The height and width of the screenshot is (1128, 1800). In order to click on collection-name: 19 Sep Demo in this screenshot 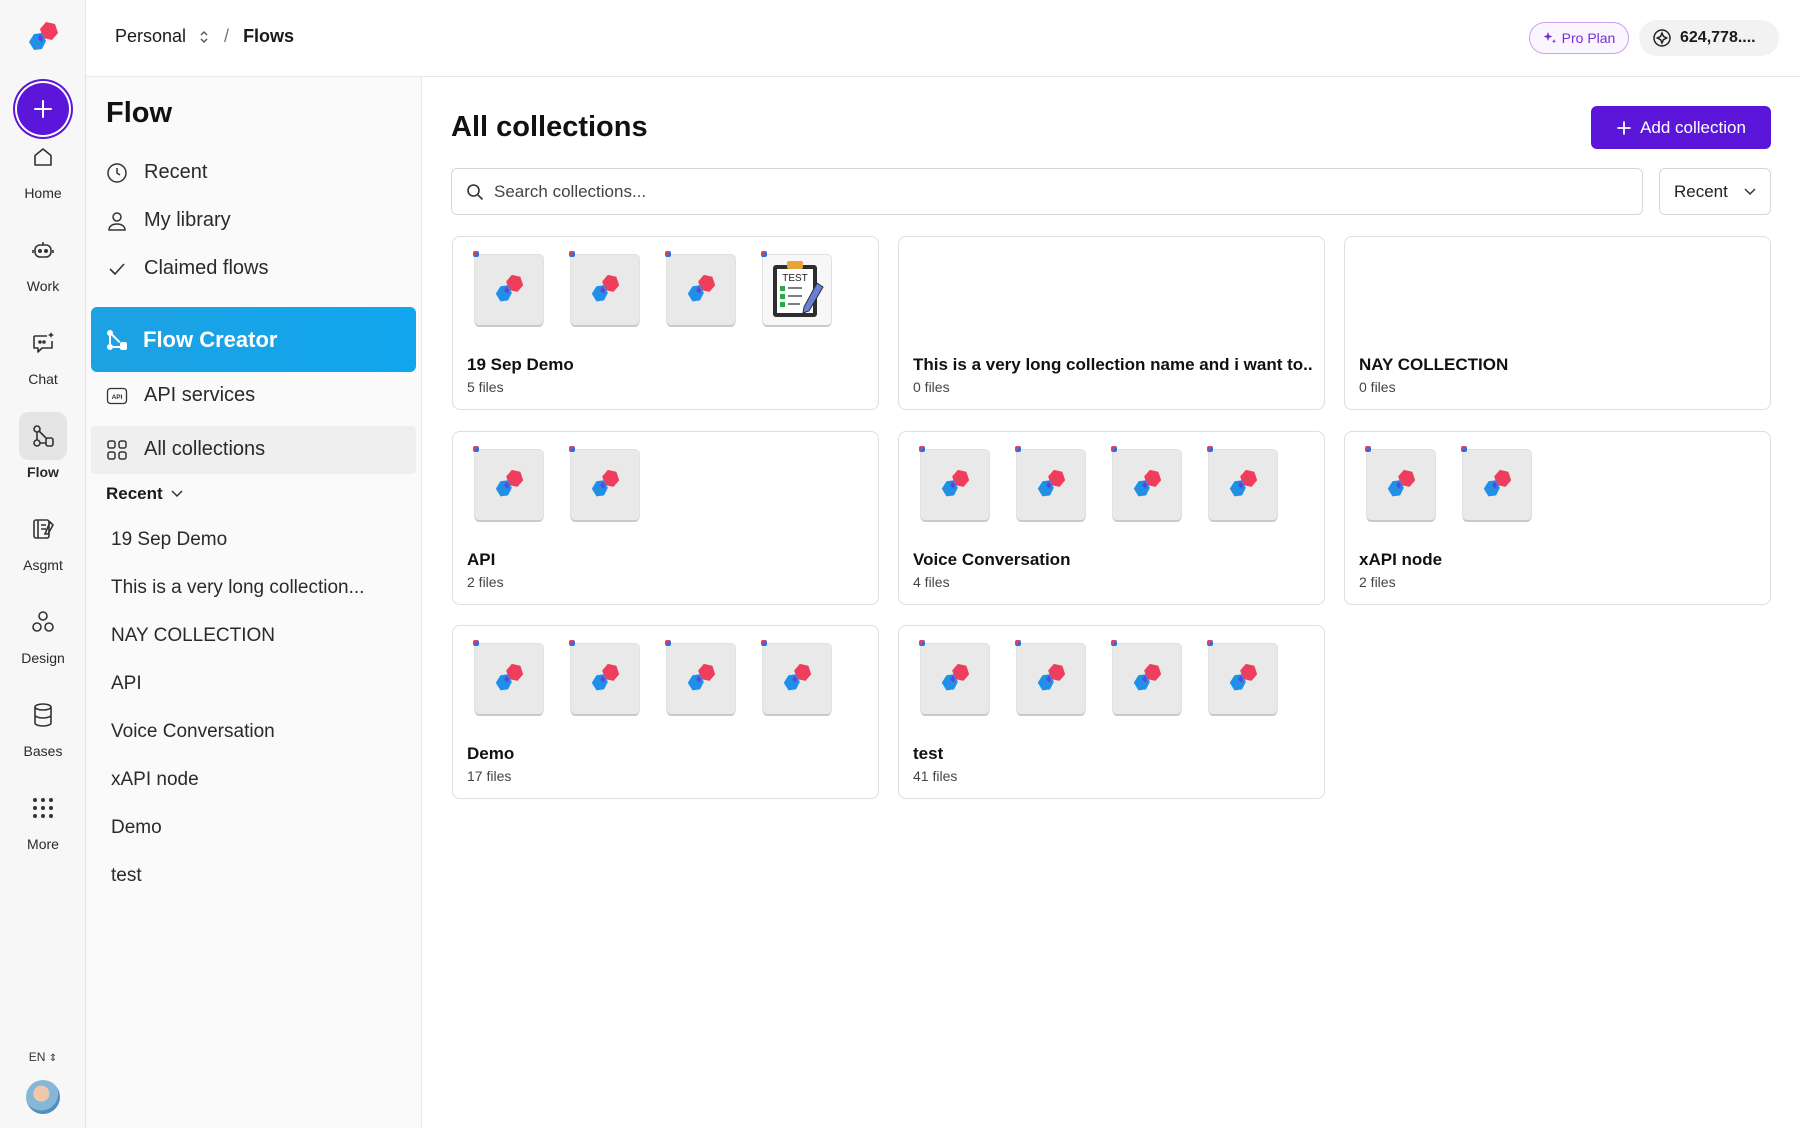, I will do `click(520, 364)`.